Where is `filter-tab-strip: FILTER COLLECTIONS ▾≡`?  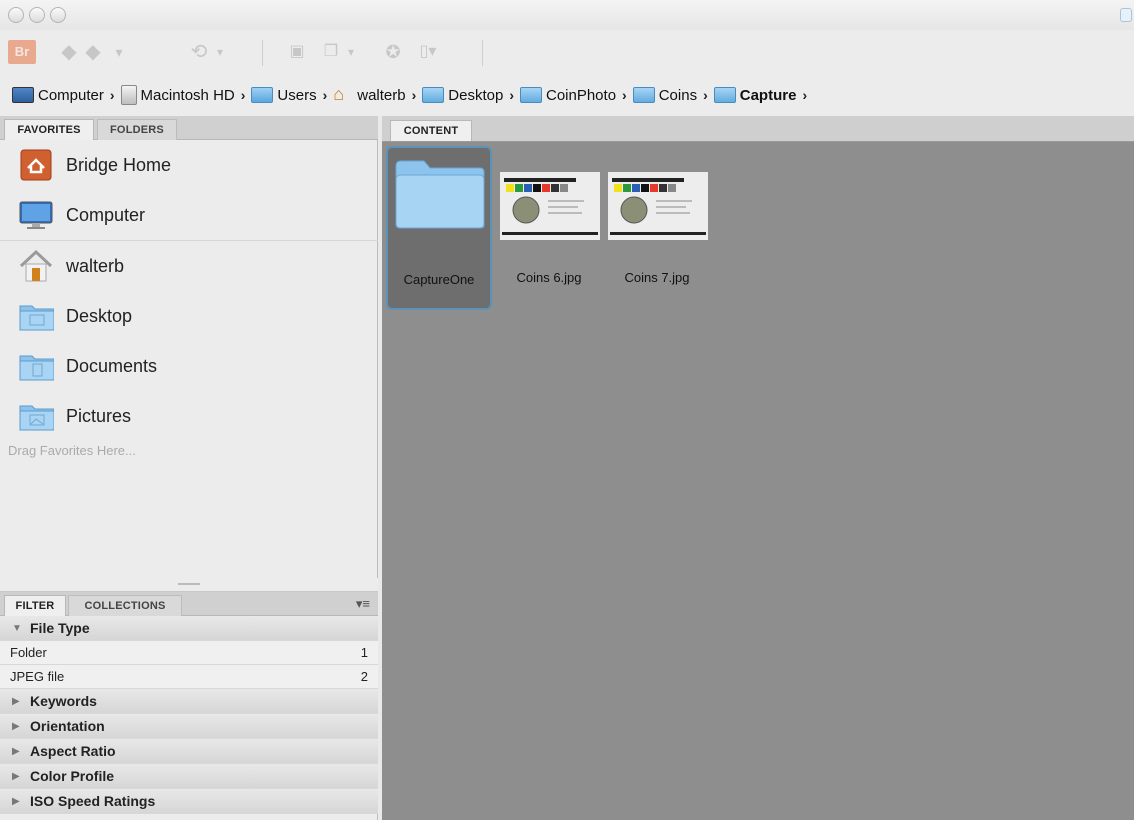 filter-tab-strip: FILTER COLLECTIONS ▾≡ is located at coordinates (189, 604).